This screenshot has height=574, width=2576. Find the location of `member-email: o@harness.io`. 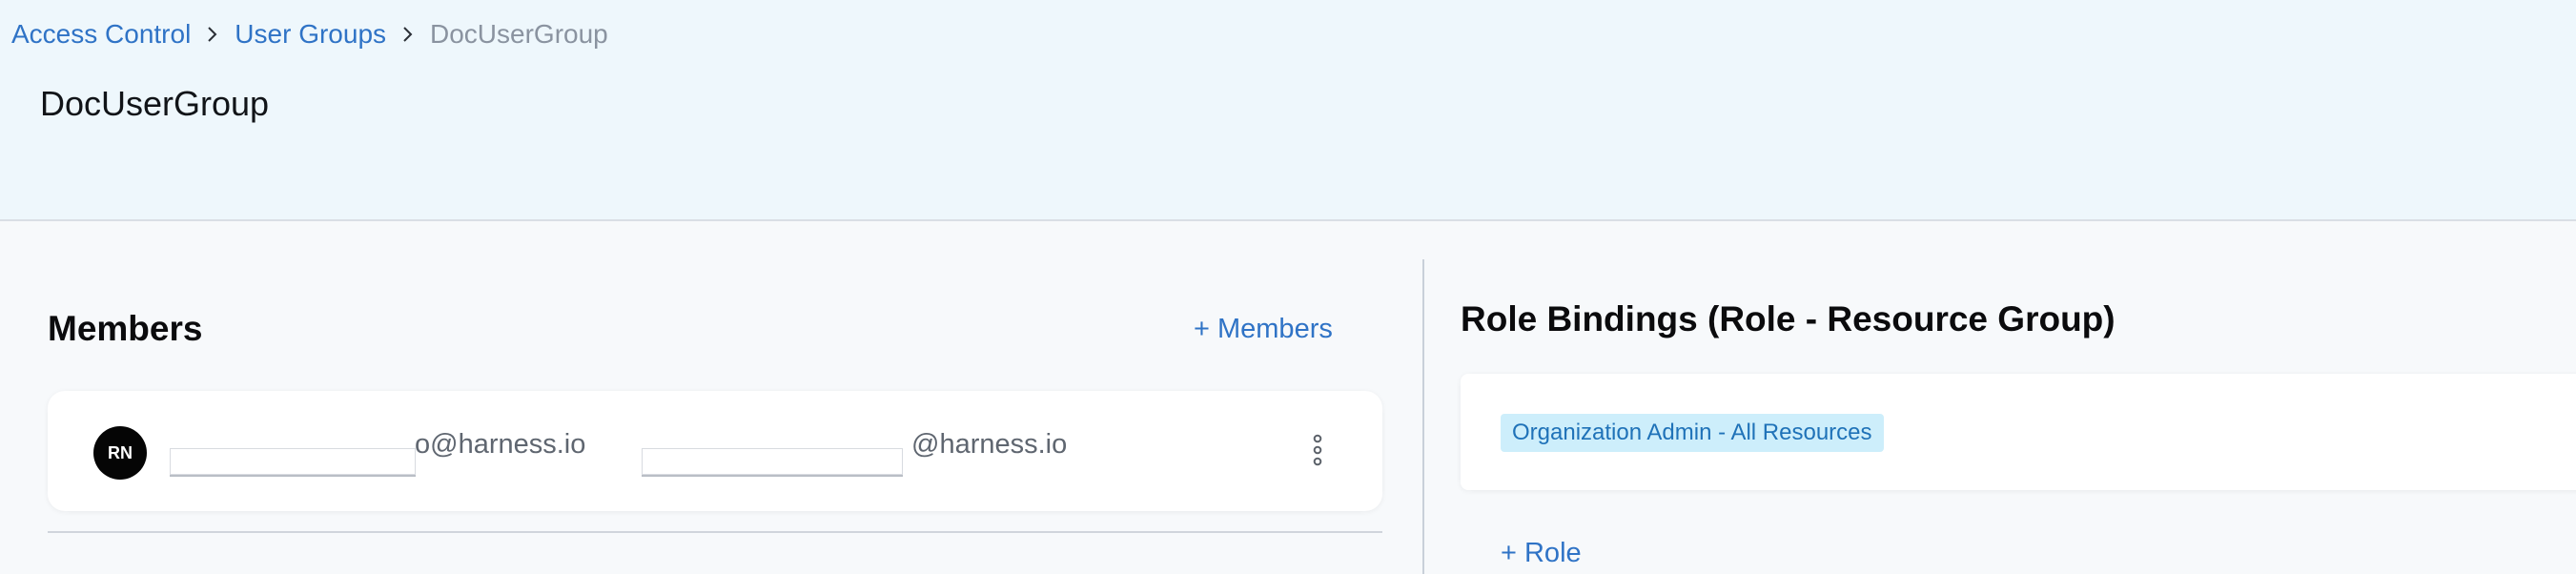

member-email: o@harness.io is located at coordinates (500, 444).